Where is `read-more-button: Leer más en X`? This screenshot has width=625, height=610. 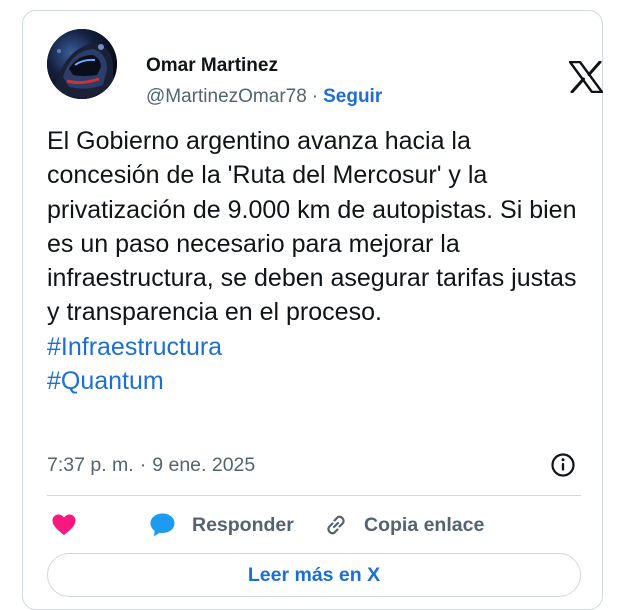 read-more-button: Leer más en X is located at coordinates (314, 575).